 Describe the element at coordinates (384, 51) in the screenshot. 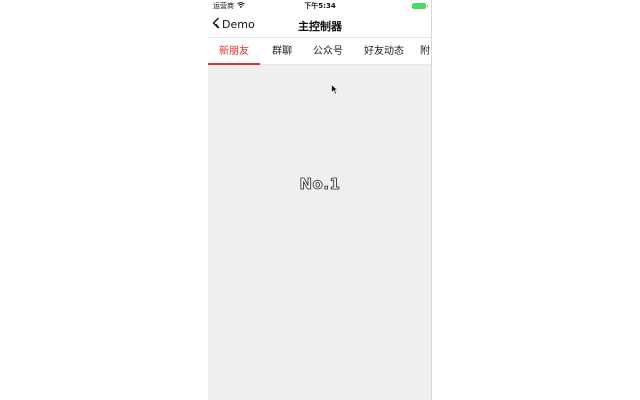

I see `tab-friend-updates: 好友动态` at that location.